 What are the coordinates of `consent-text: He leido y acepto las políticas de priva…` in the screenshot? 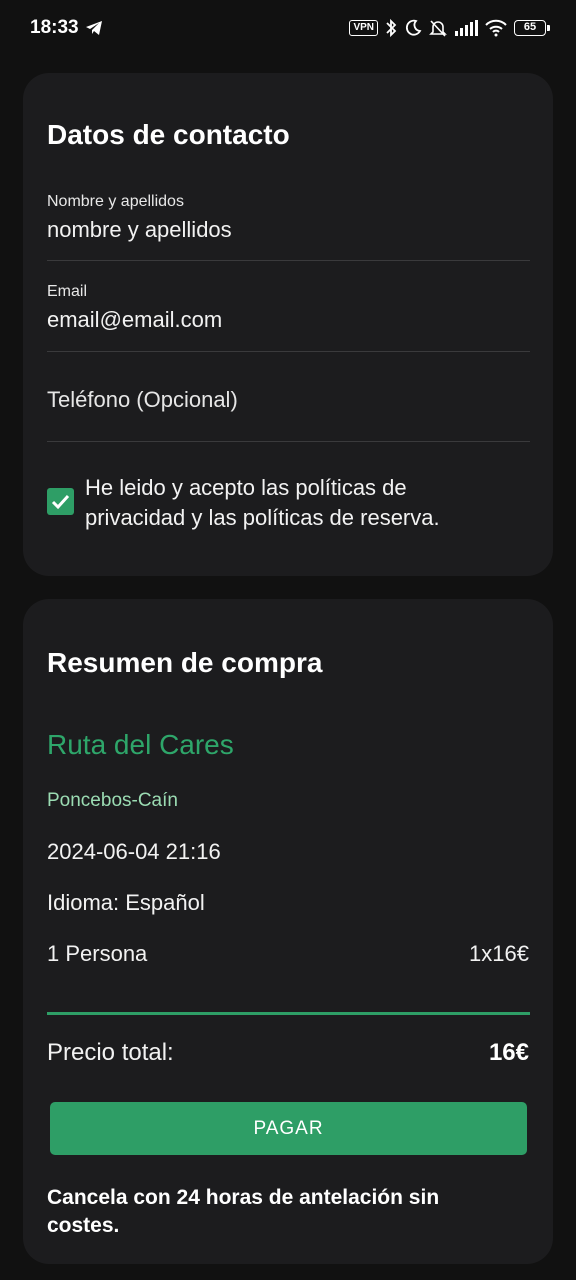 It's located at (262, 502).